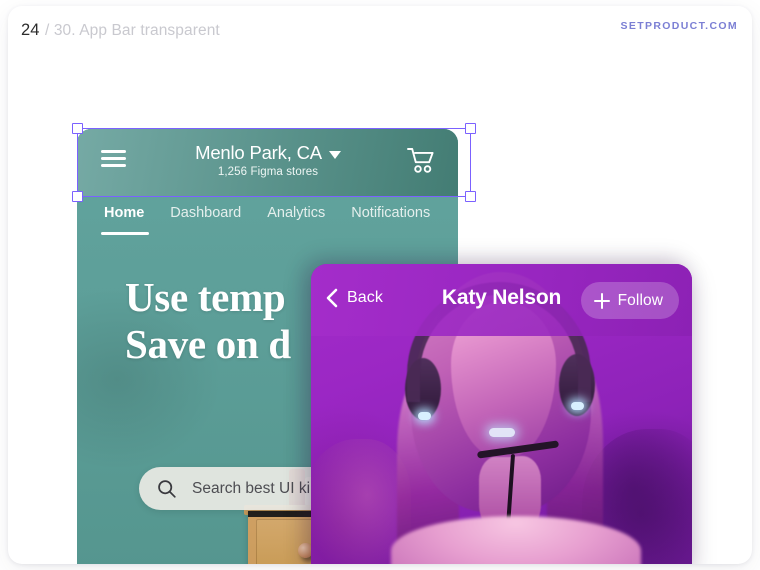 This screenshot has width=760, height=570. I want to click on app-bar-title-block: Menlo Park, CA 1,256 Figma stores, so click(268, 160).